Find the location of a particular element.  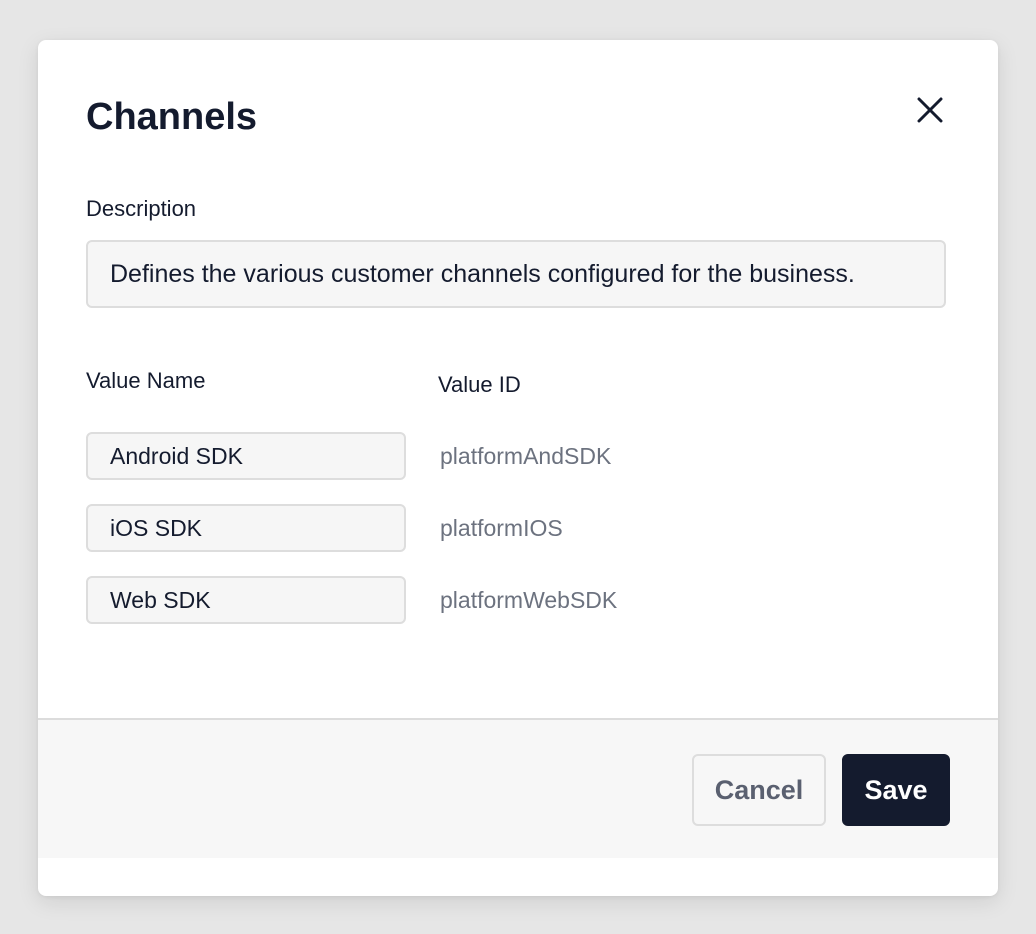

cancel-button: Cancel is located at coordinates (759, 790).